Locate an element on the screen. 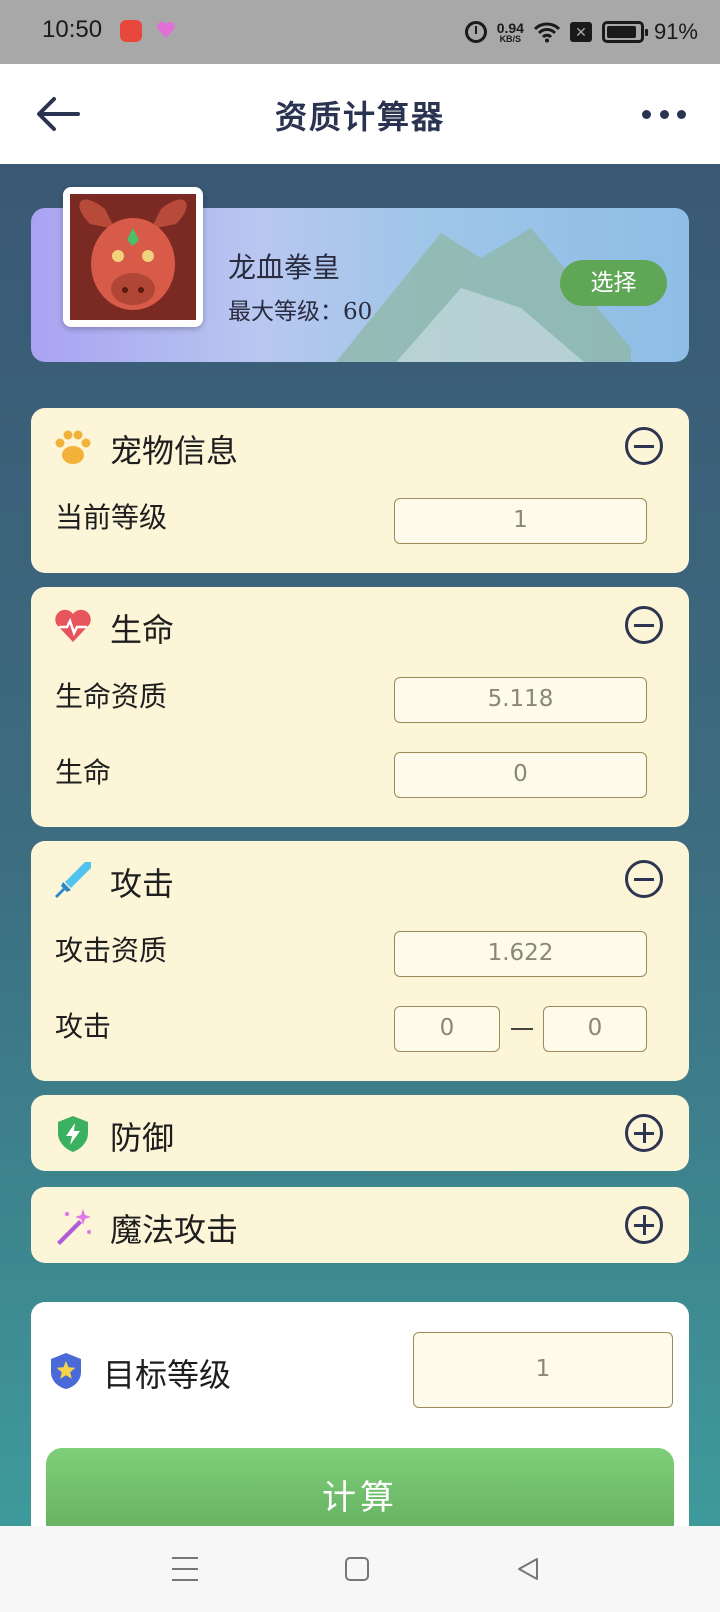 Image resolution: width=720 pixels, height=1612 pixels. health-aptitude-label: 生命资质 is located at coordinates (111, 696).